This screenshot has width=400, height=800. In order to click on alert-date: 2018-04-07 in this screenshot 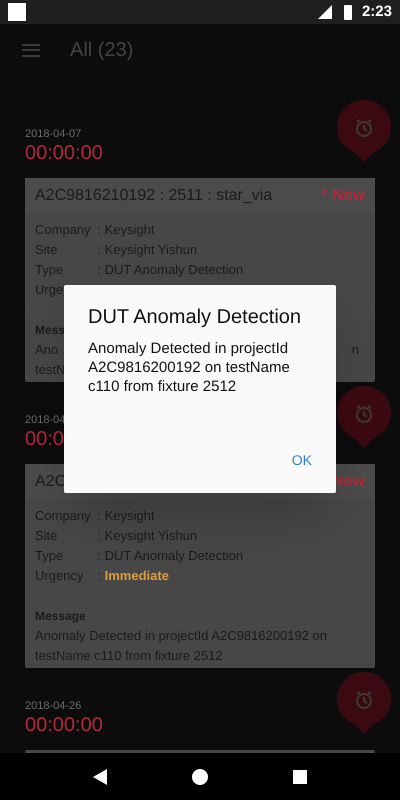, I will do `click(53, 134)`.